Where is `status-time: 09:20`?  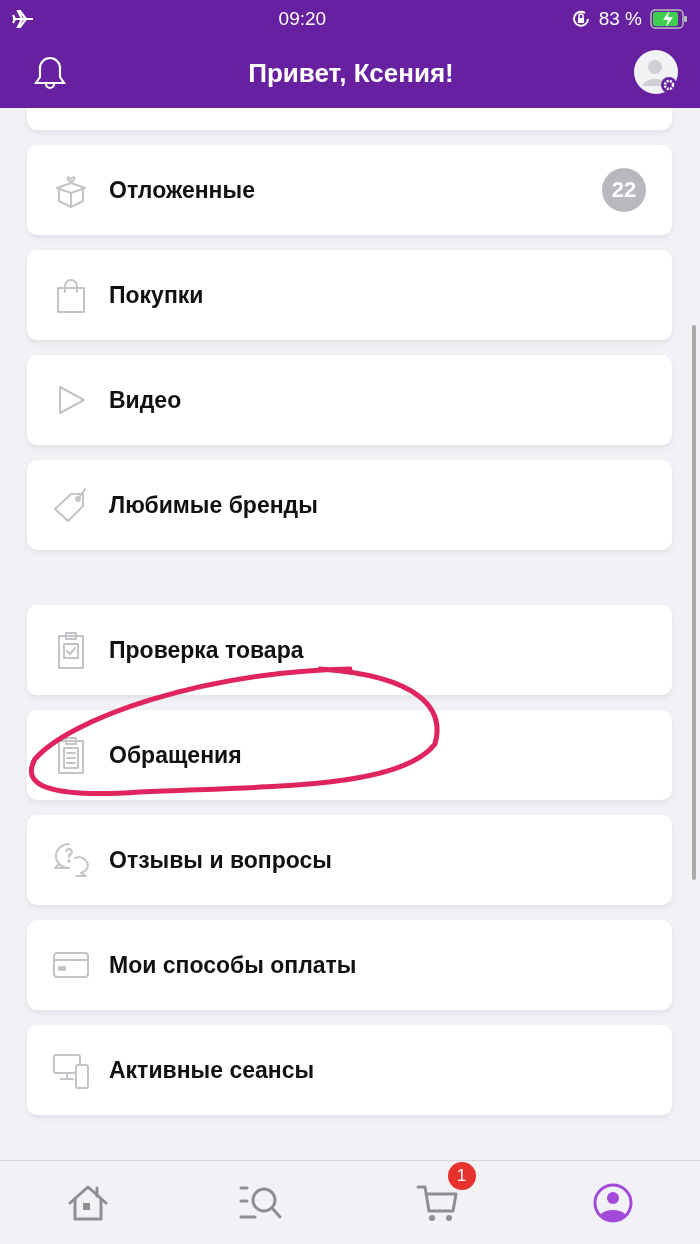 status-time: 09:20 is located at coordinates (302, 19).